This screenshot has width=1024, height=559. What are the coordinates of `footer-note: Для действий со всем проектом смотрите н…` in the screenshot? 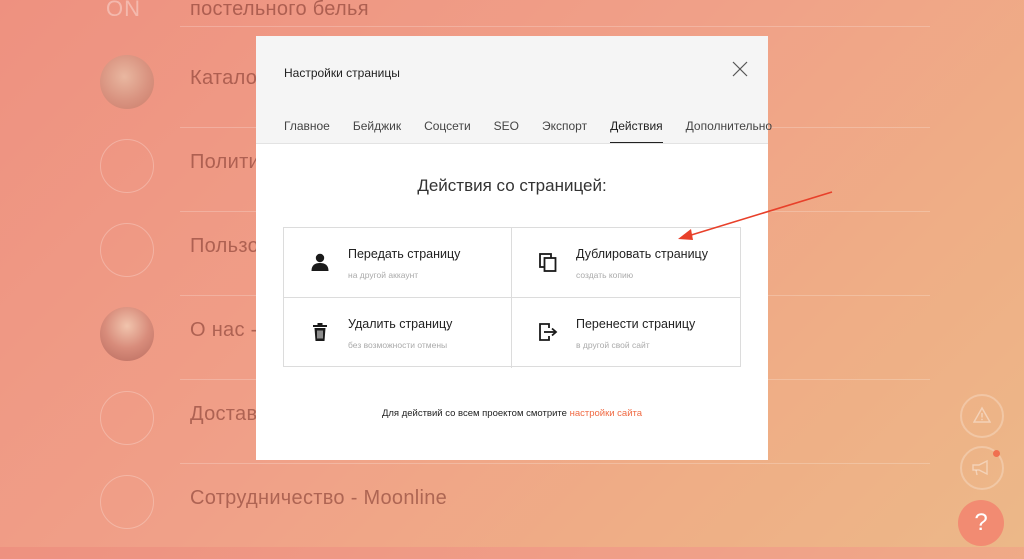 It's located at (512, 413).